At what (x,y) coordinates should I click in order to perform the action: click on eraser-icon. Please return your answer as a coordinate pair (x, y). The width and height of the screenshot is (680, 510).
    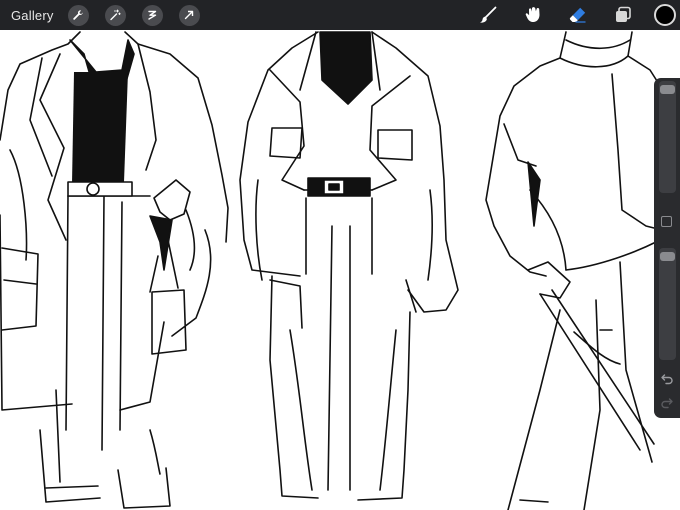
    Looking at the image, I should click on (577, 15).